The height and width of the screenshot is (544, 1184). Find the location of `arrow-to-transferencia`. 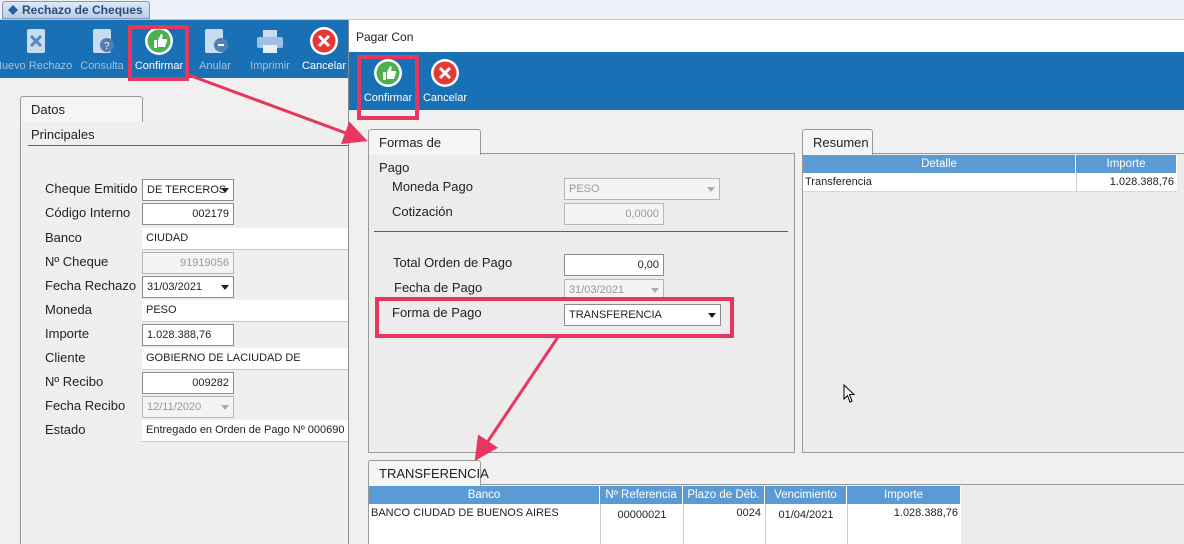

arrow-to-transferencia is located at coordinates (517, 398).